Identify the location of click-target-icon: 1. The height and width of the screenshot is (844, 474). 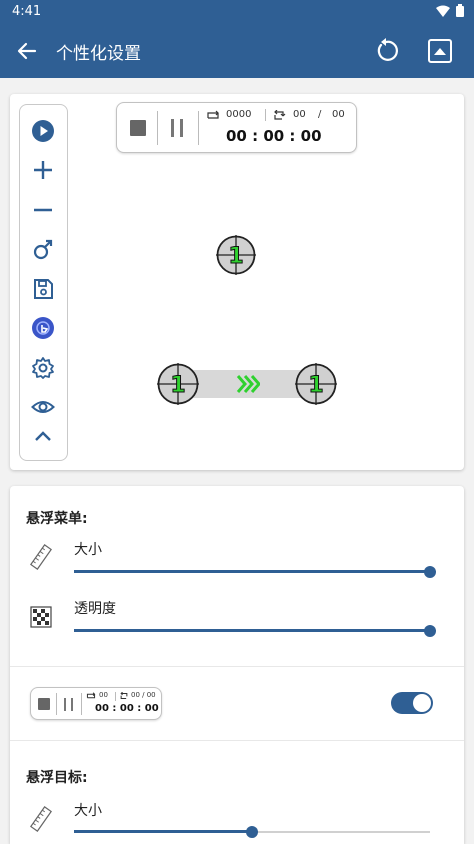
(236, 255).